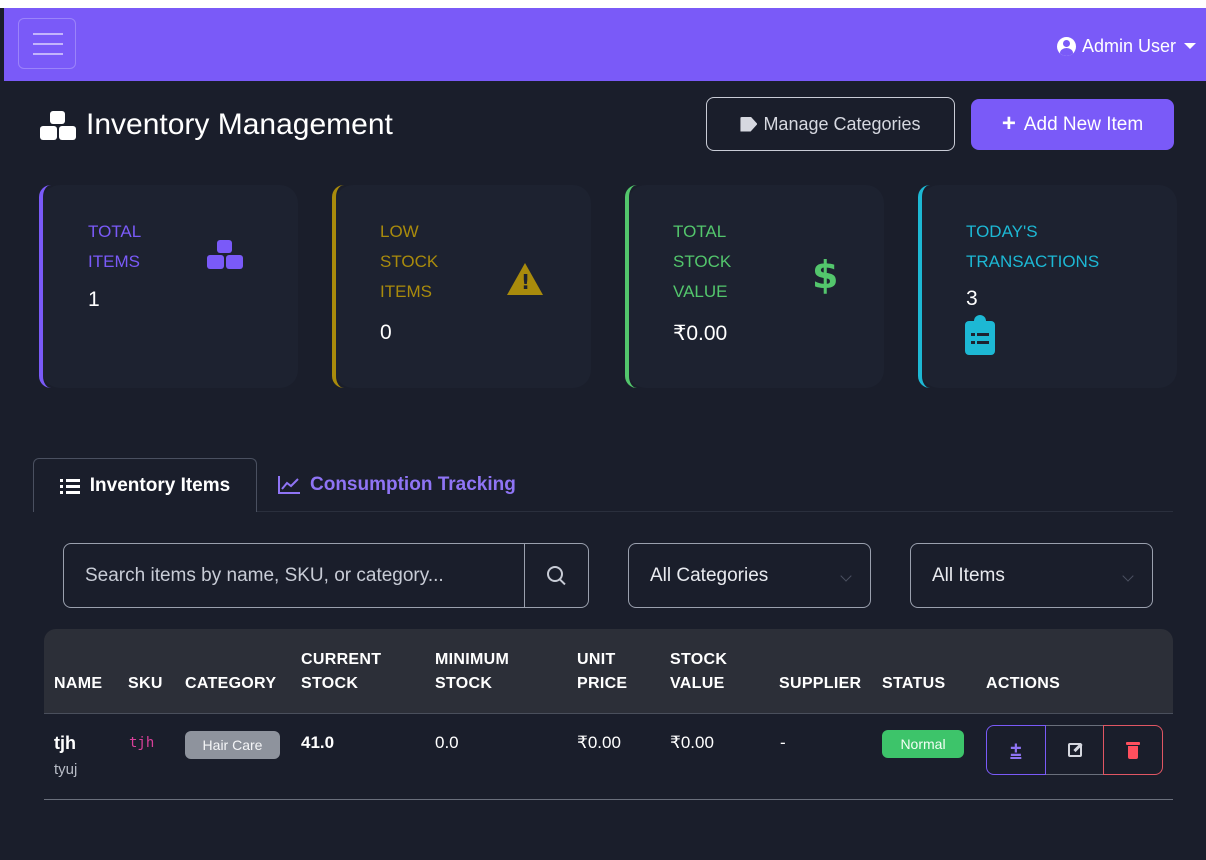 The width and height of the screenshot is (1206, 860). Describe the element at coordinates (692, 742) in the screenshot. I see `item-stock-value: ₹0.00` at that location.